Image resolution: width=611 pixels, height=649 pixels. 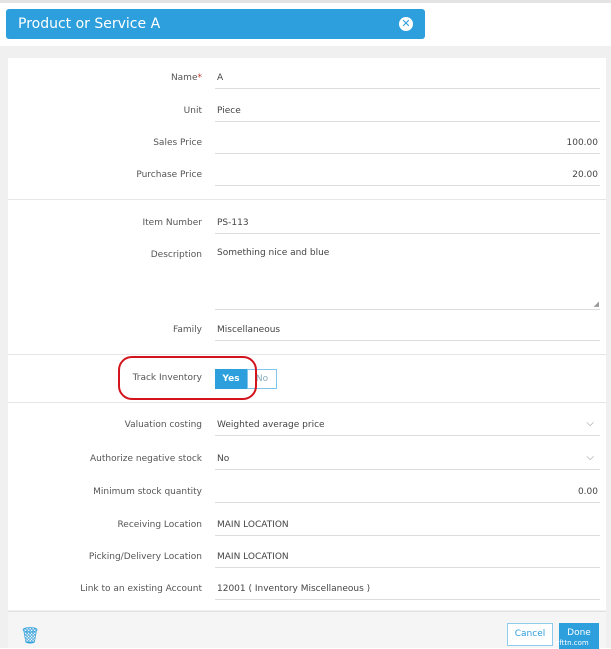 What do you see at coordinates (273, 253) in the screenshot?
I see `description-text: Something nice and blue` at bounding box center [273, 253].